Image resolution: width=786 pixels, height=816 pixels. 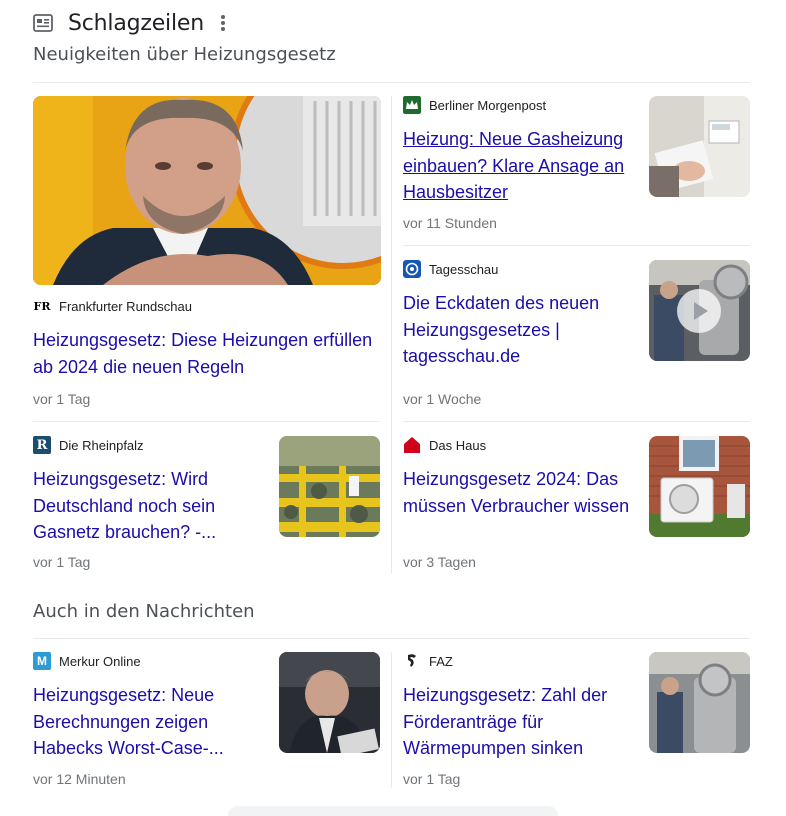 I want to click on source-name: Die Rheinpfalz, so click(x=101, y=445).